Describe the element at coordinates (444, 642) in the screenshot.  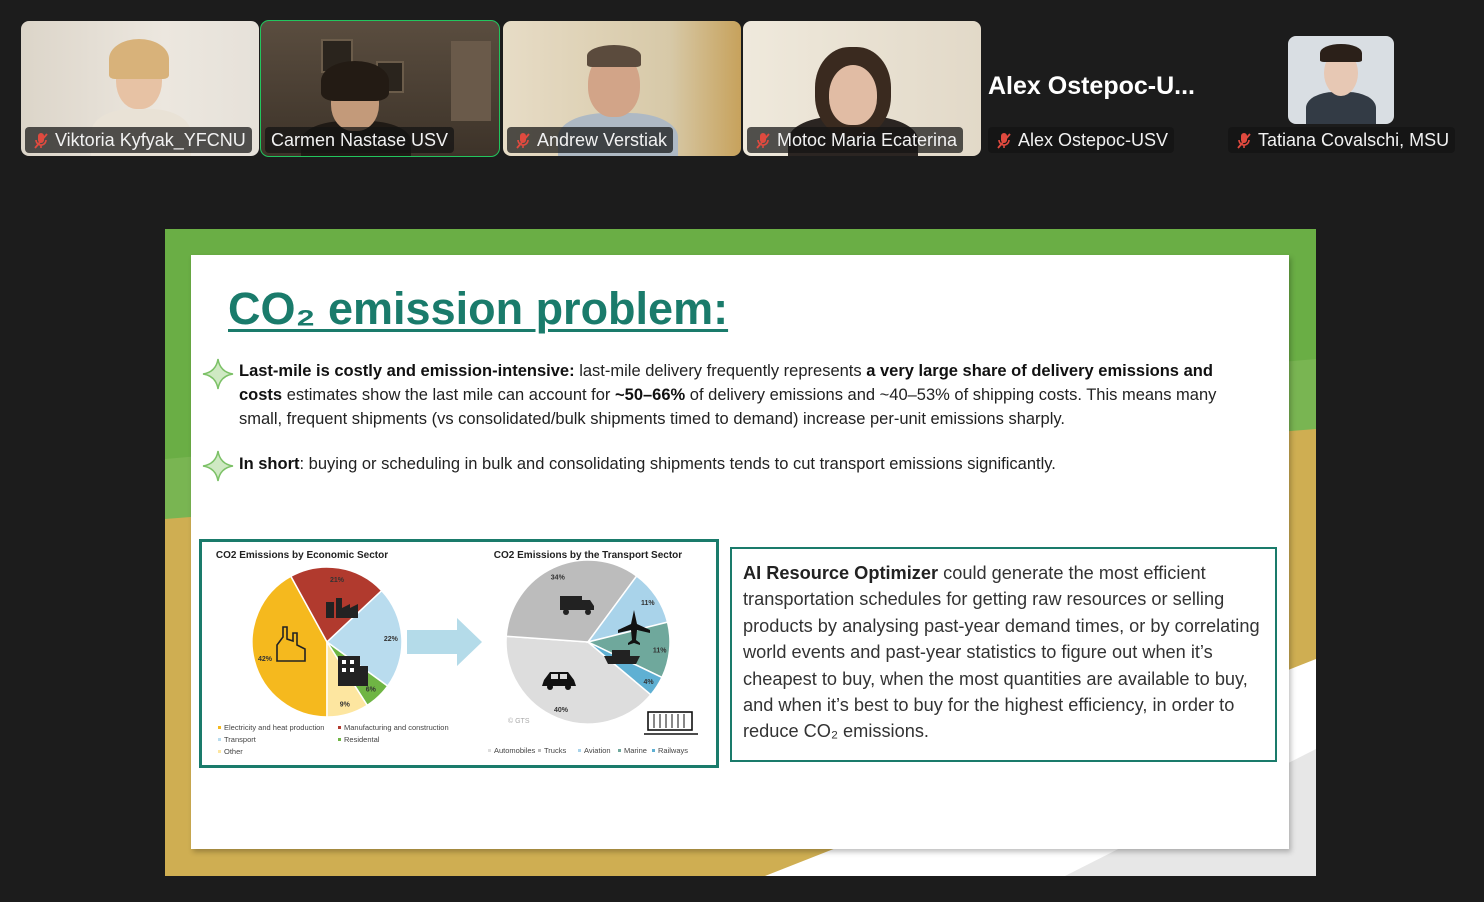
I see `arrow-right-icon` at that location.